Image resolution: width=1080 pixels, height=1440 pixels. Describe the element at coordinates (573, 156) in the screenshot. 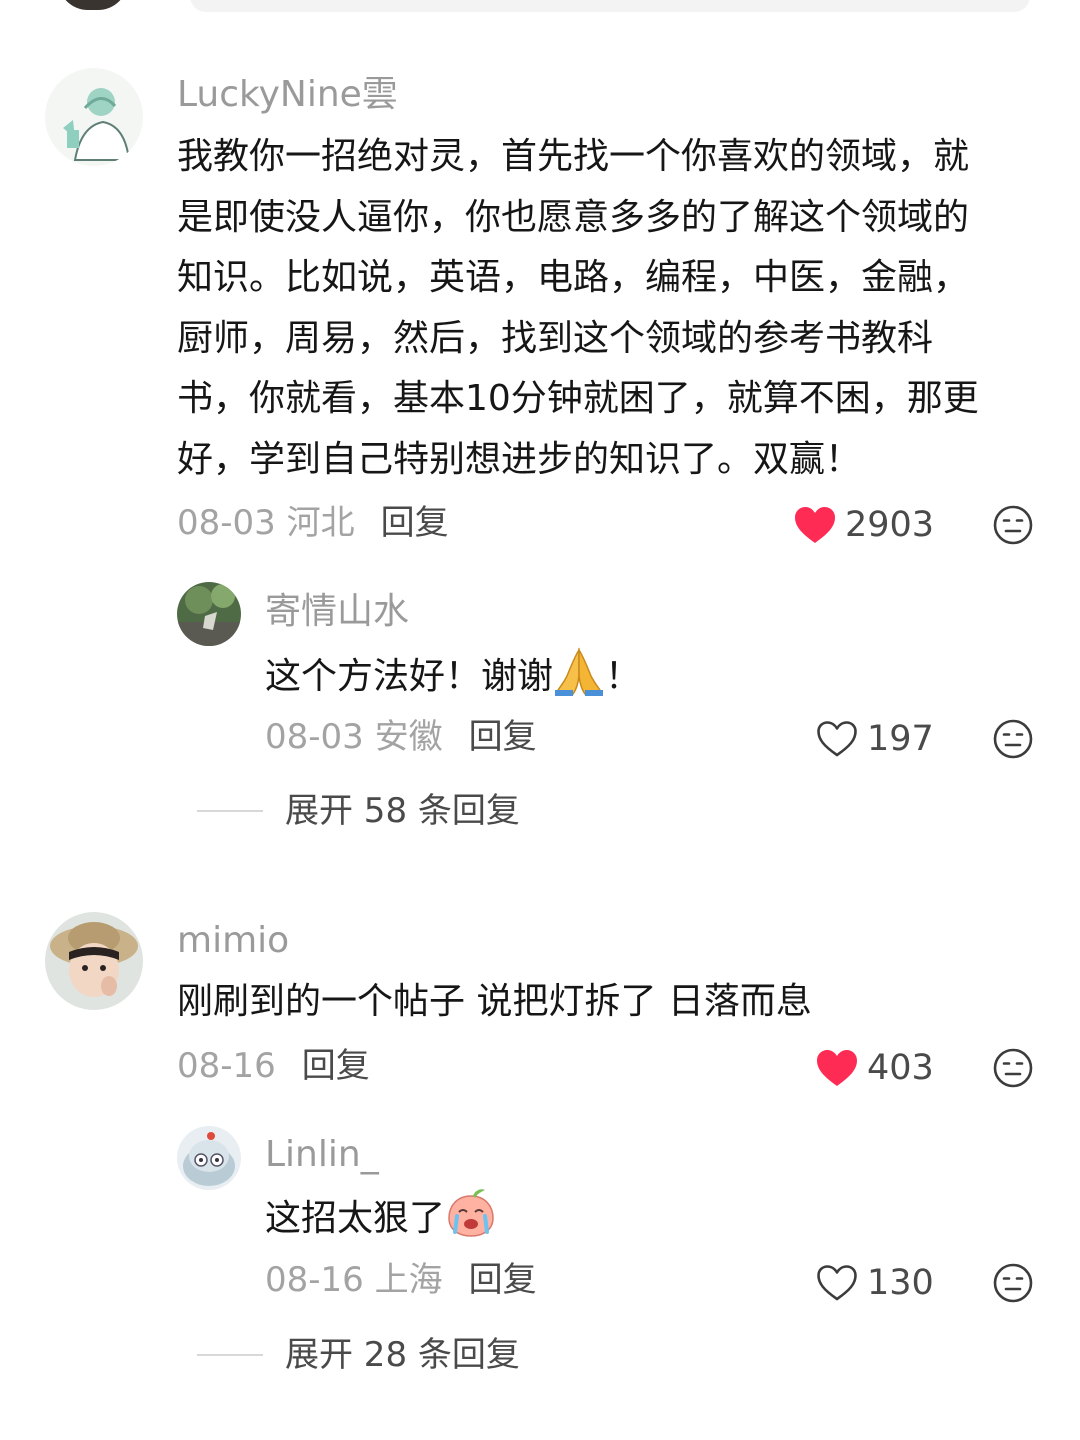

I see `comment-text-line: 我教你一招绝对灵，首先找一个你喜欢的领域，就` at that location.